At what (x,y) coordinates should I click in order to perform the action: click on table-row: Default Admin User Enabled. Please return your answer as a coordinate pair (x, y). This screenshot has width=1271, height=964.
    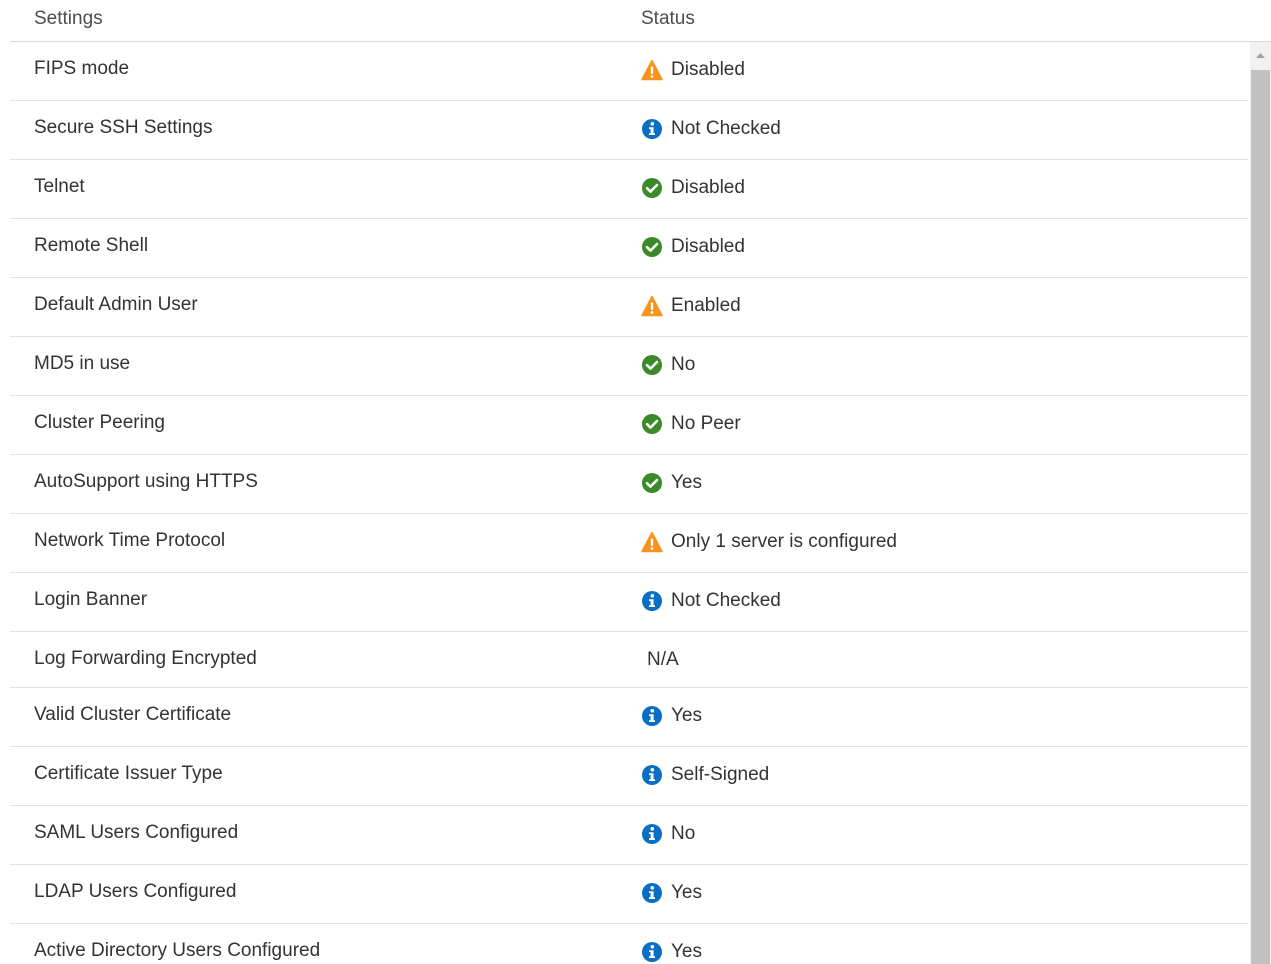
    Looking at the image, I should click on (629, 307).